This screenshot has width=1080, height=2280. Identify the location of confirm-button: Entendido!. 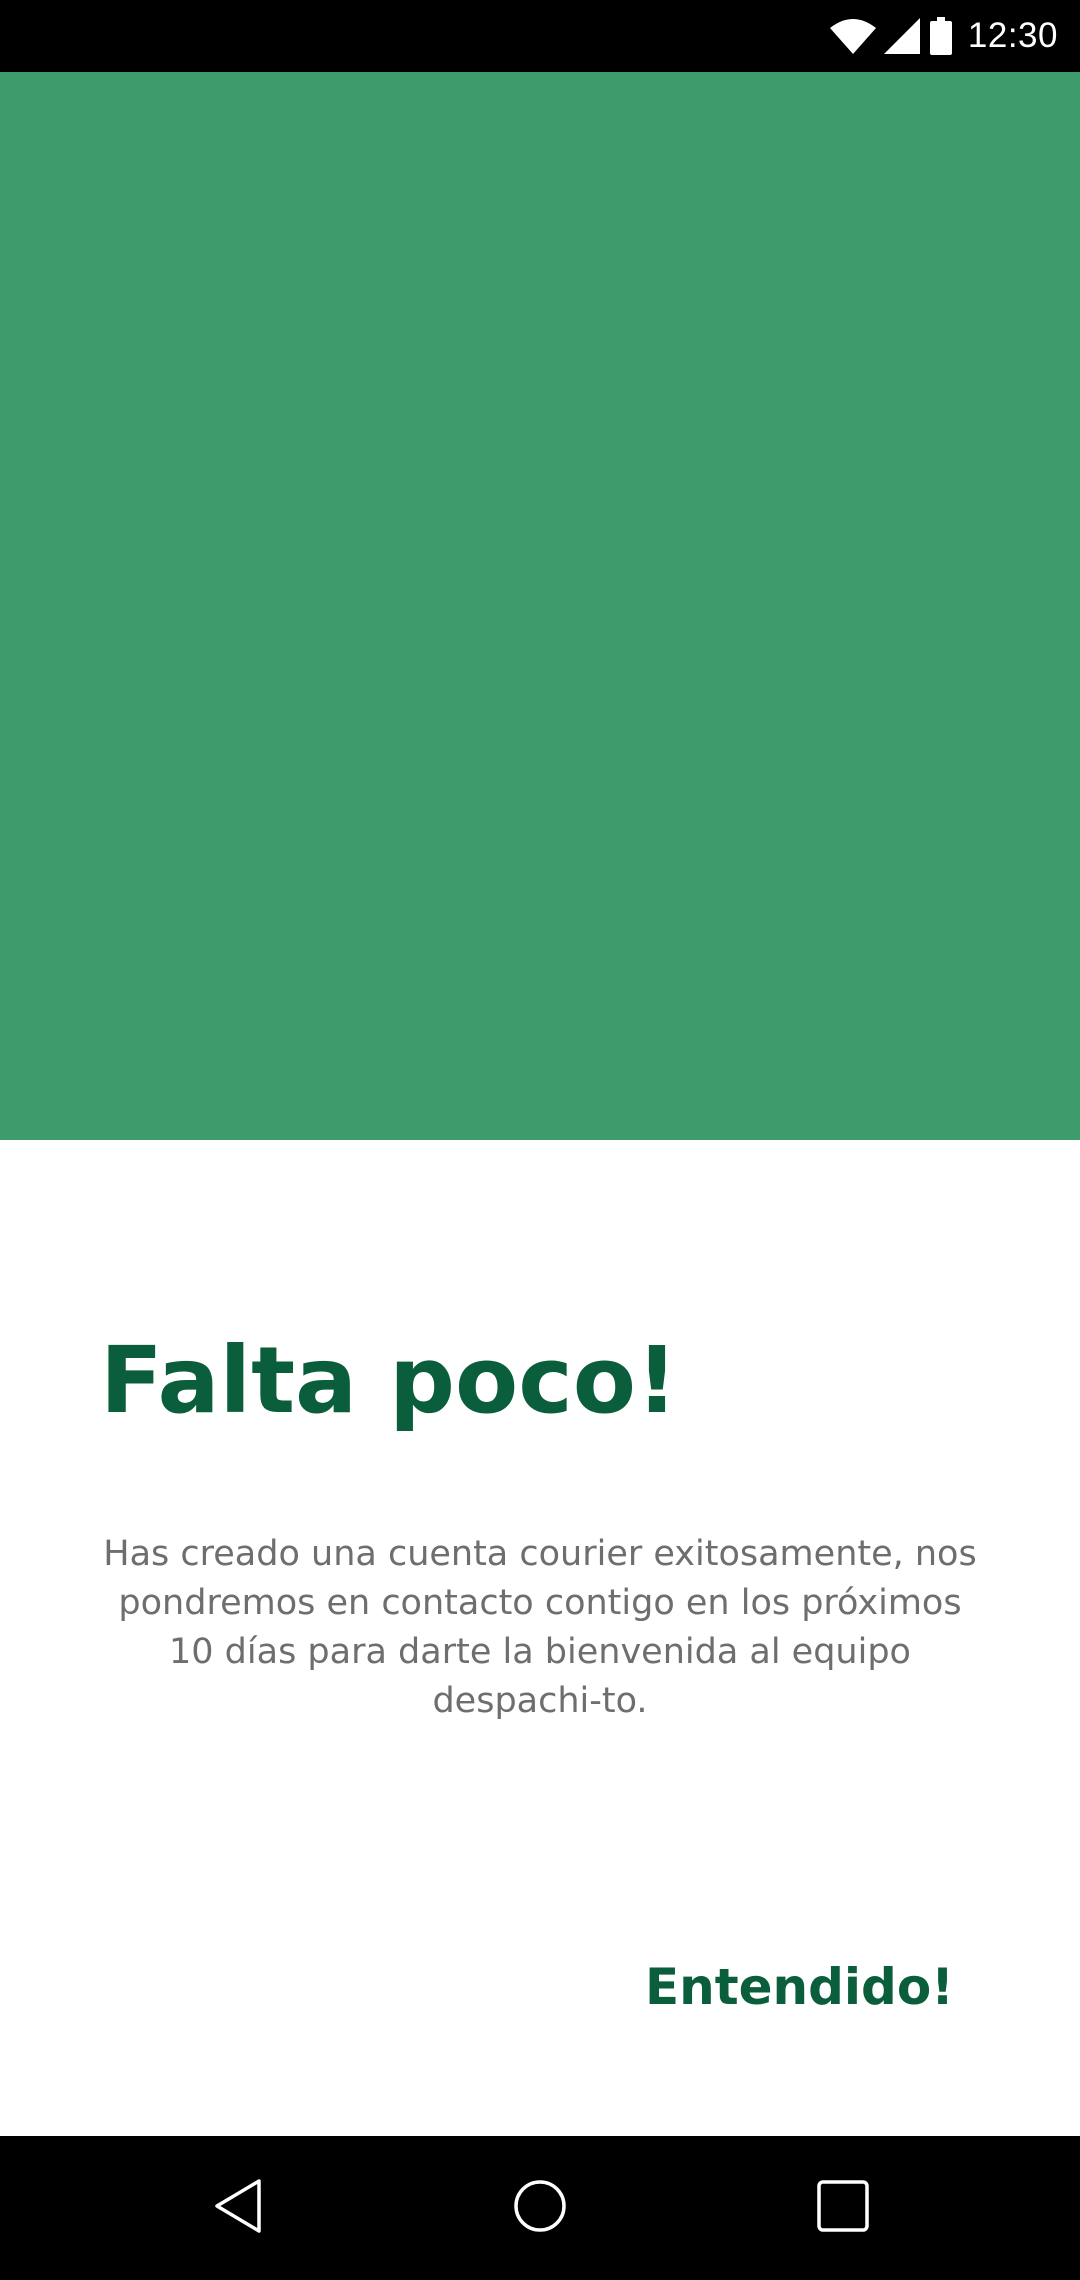
(799, 1987).